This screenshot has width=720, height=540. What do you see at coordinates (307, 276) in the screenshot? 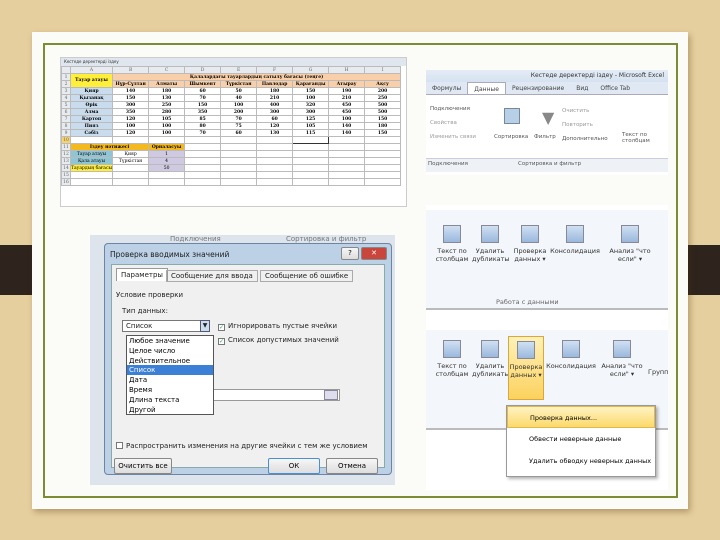
I see `tab-error-alert: Сообщение об ошибке` at bounding box center [307, 276].